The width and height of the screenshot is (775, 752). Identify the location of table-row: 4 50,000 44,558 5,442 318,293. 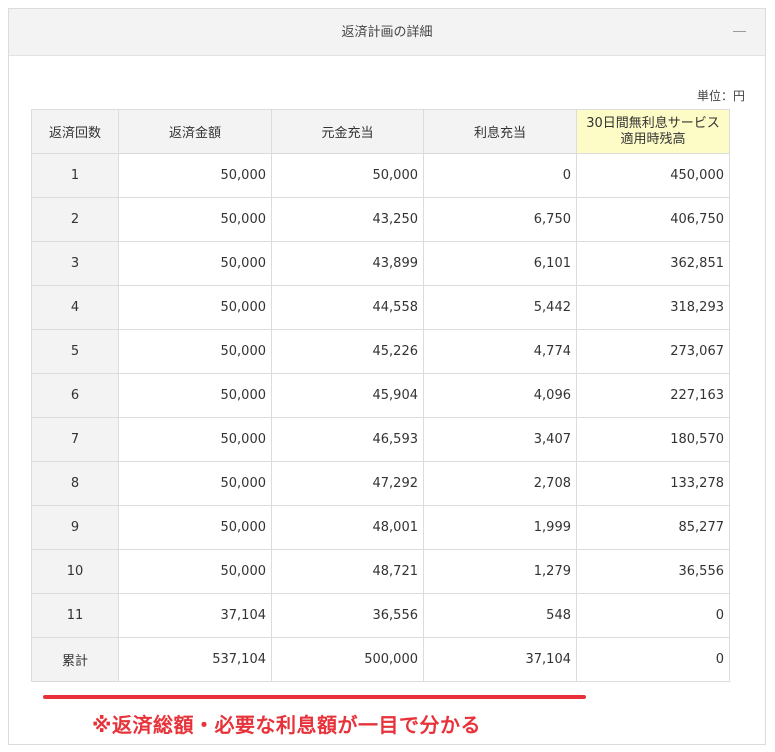
(380, 307).